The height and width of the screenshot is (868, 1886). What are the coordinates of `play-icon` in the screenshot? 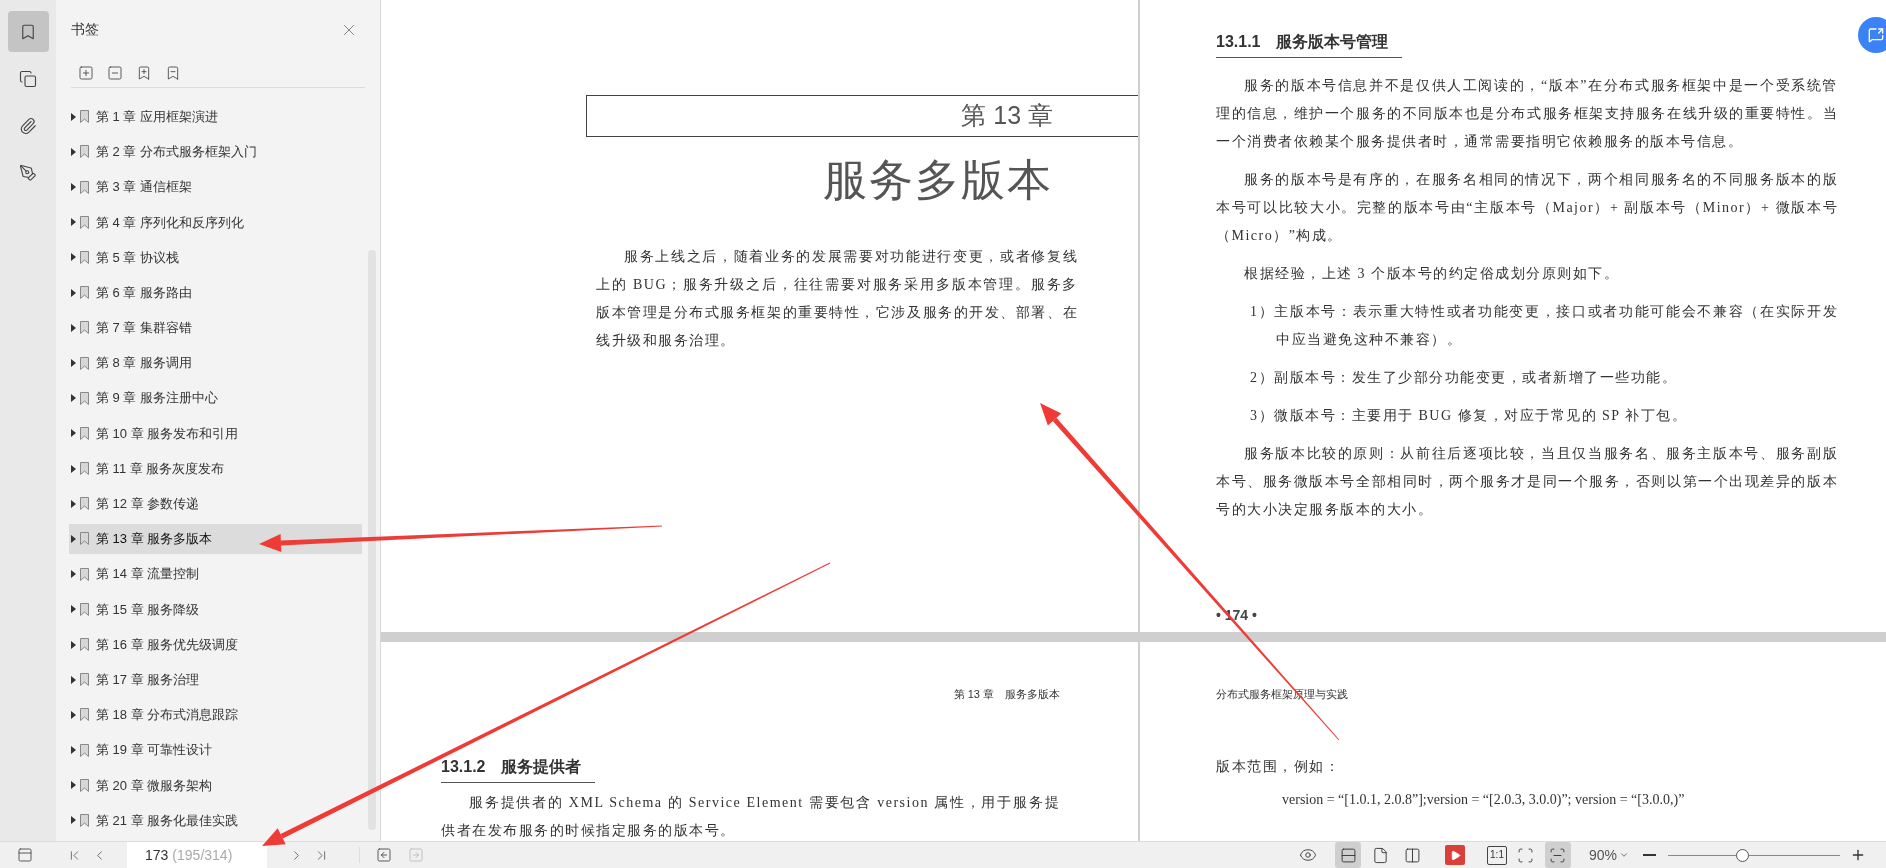 It's located at (1455, 855).